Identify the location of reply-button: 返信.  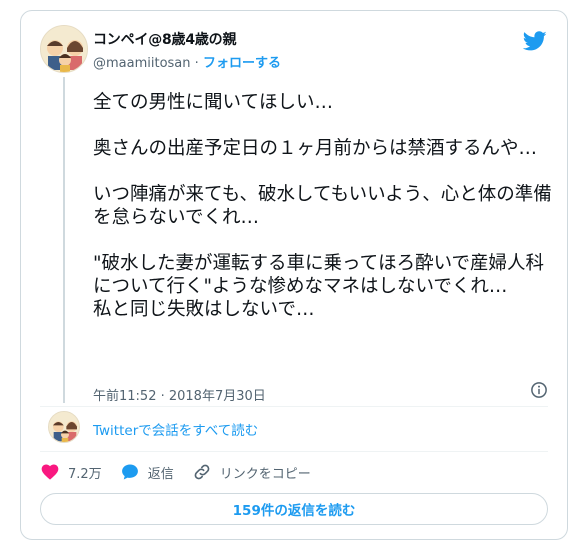
(147, 472).